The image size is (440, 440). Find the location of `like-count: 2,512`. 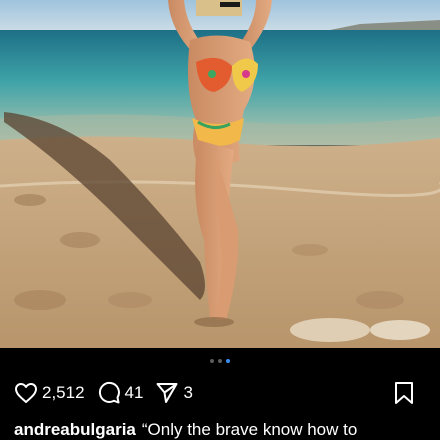

like-count: 2,512 is located at coordinates (63, 392).